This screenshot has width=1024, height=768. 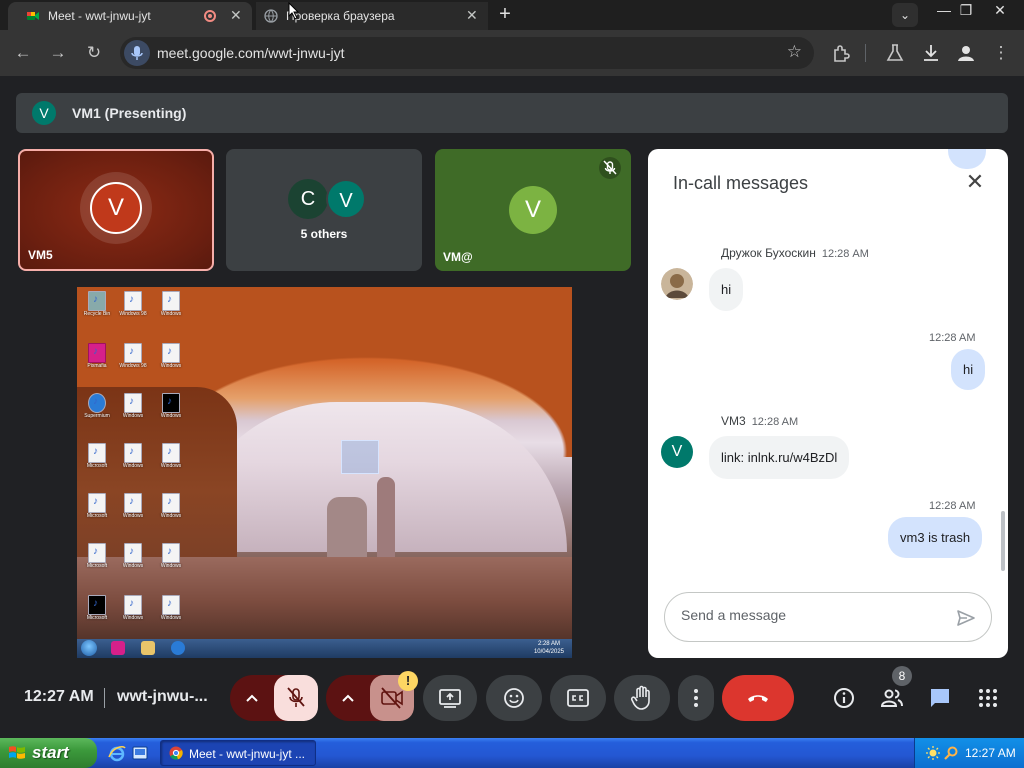 What do you see at coordinates (89, 648) in the screenshot?
I see `windows-orb-icon` at bounding box center [89, 648].